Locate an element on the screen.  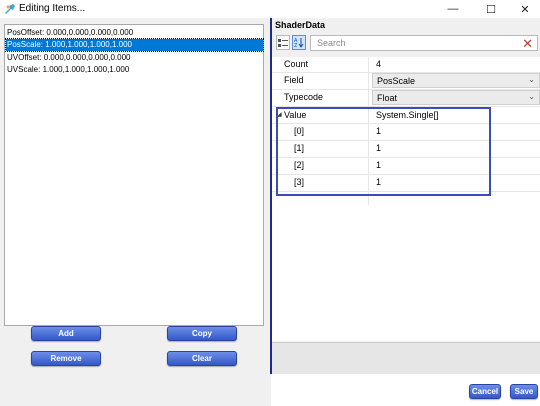
clear-search-icon: ✕ is located at coordinates (527, 44).